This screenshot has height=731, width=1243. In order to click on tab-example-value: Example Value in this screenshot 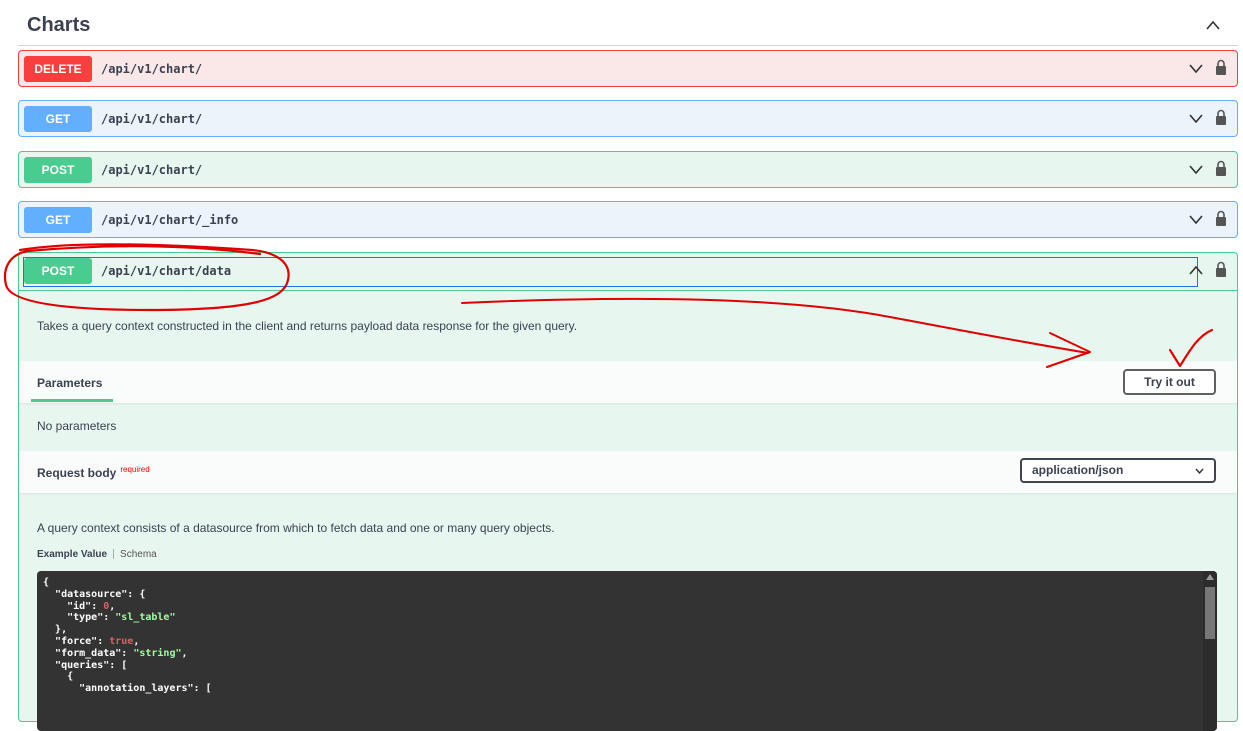, I will do `click(72, 554)`.